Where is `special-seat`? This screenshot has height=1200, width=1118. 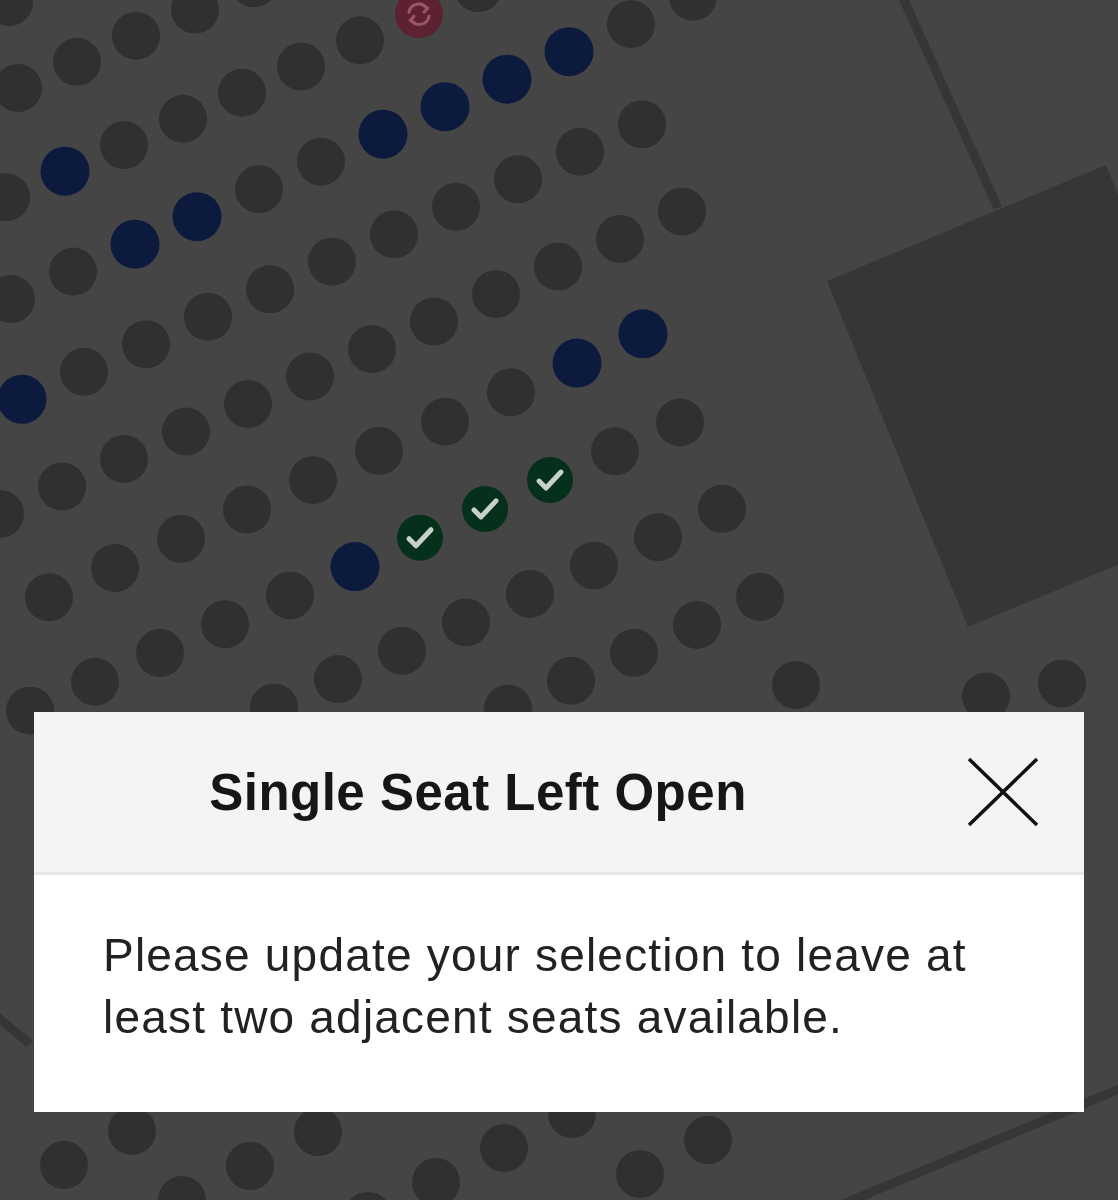
special-seat is located at coordinates (419, 19).